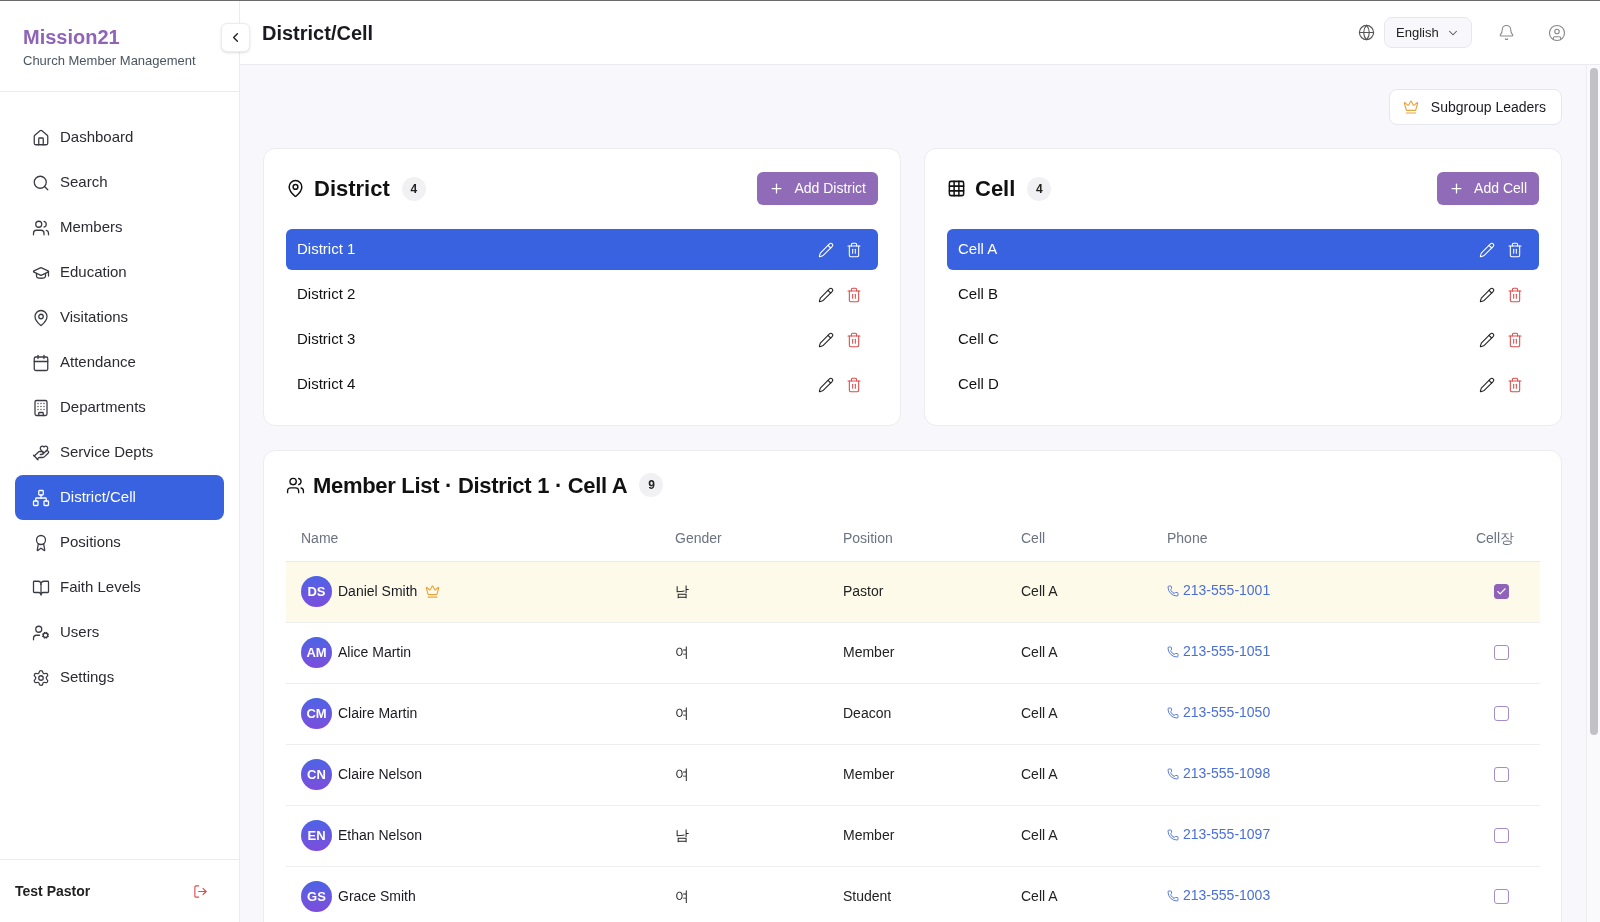 This screenshot has width=1600, height=922. I want to click on table-row: DS Daniel Smith 남 Pastor Cell A 213-555-1001, so click(913, 591).